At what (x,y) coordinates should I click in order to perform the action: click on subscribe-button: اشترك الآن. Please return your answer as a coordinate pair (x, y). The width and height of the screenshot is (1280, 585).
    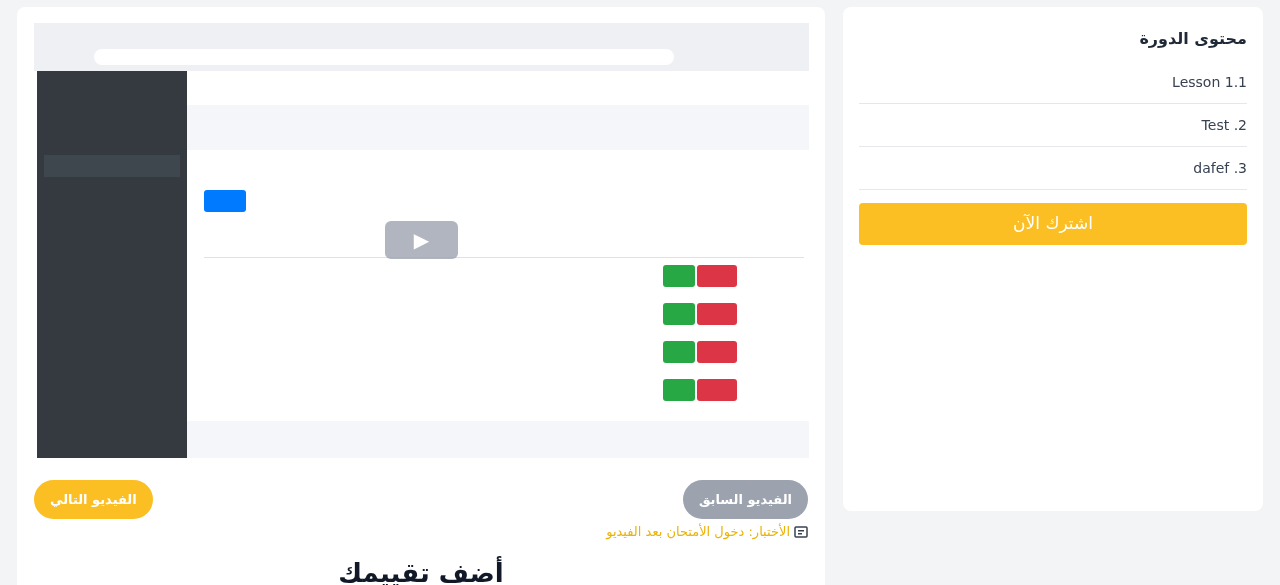
    Looking at the image, I should click on (1053, 224).